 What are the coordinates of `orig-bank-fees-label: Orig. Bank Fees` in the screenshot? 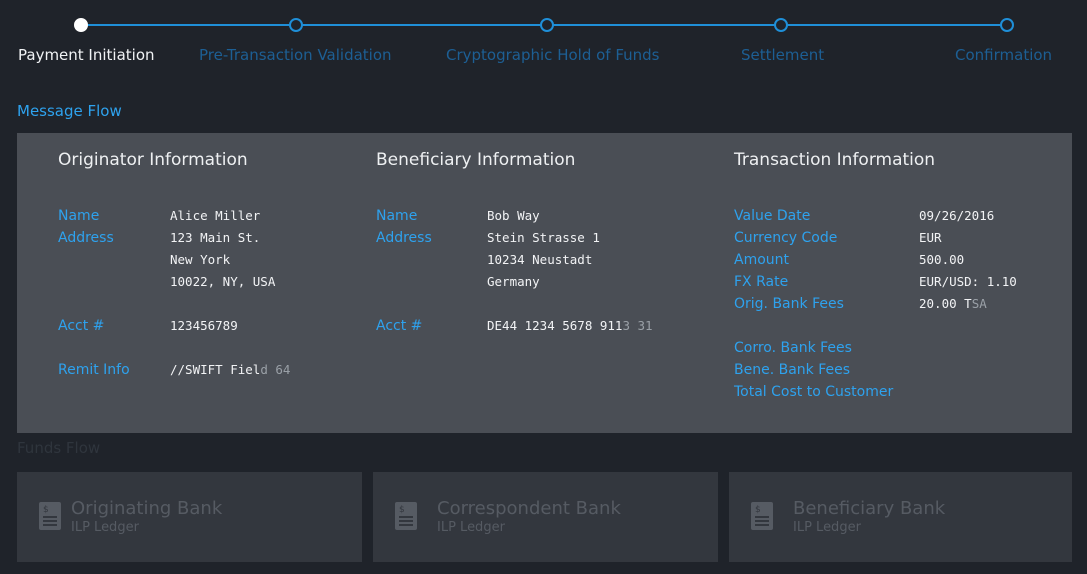 It's located at (789, 304).